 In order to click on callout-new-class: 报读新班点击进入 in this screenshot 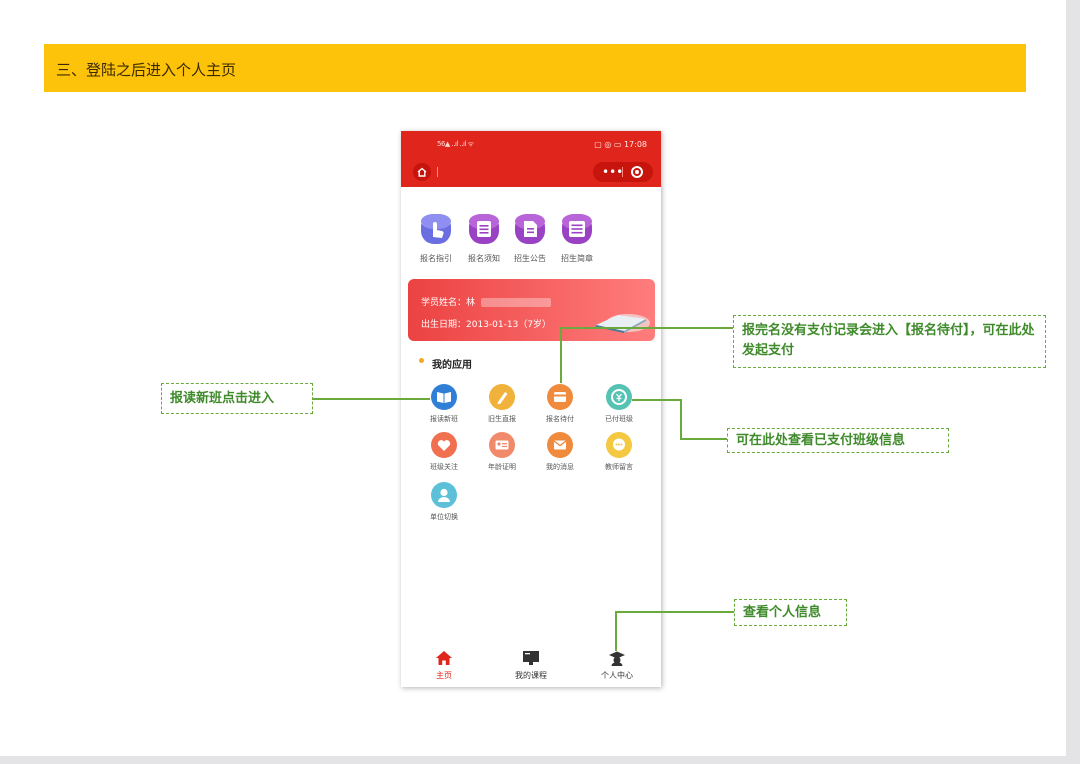, I will do `click(237, 398)`.